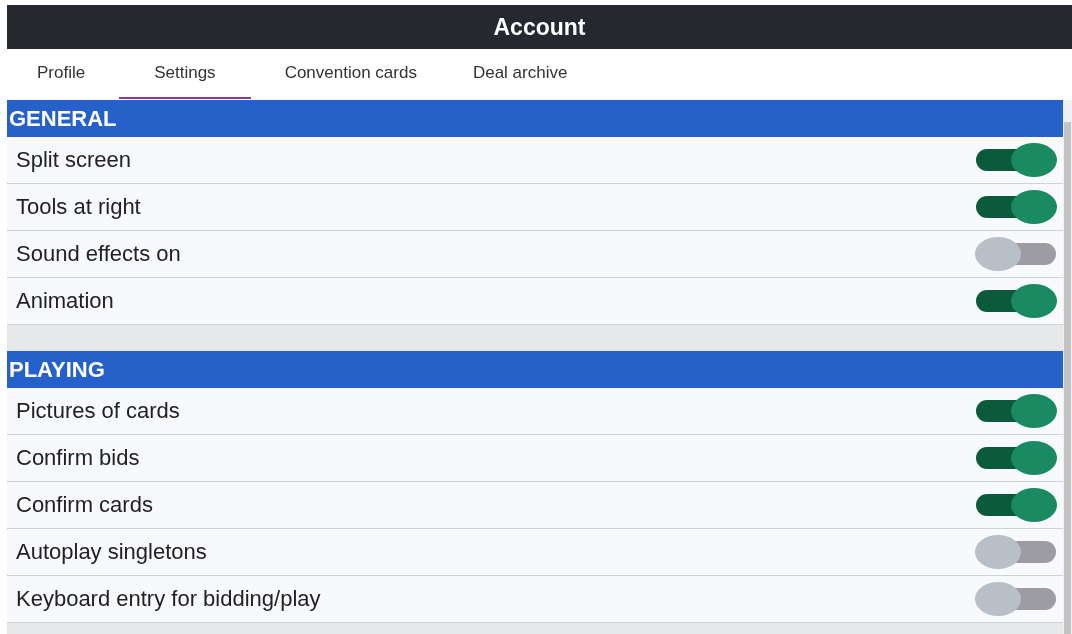 The height and width of the screenshot is (634, 1072). What do you see at coordinates (168, 599) in the screenshot?
I see `setting-label: Keyboard entry for bidding/play` at bounding box center [168, 599].